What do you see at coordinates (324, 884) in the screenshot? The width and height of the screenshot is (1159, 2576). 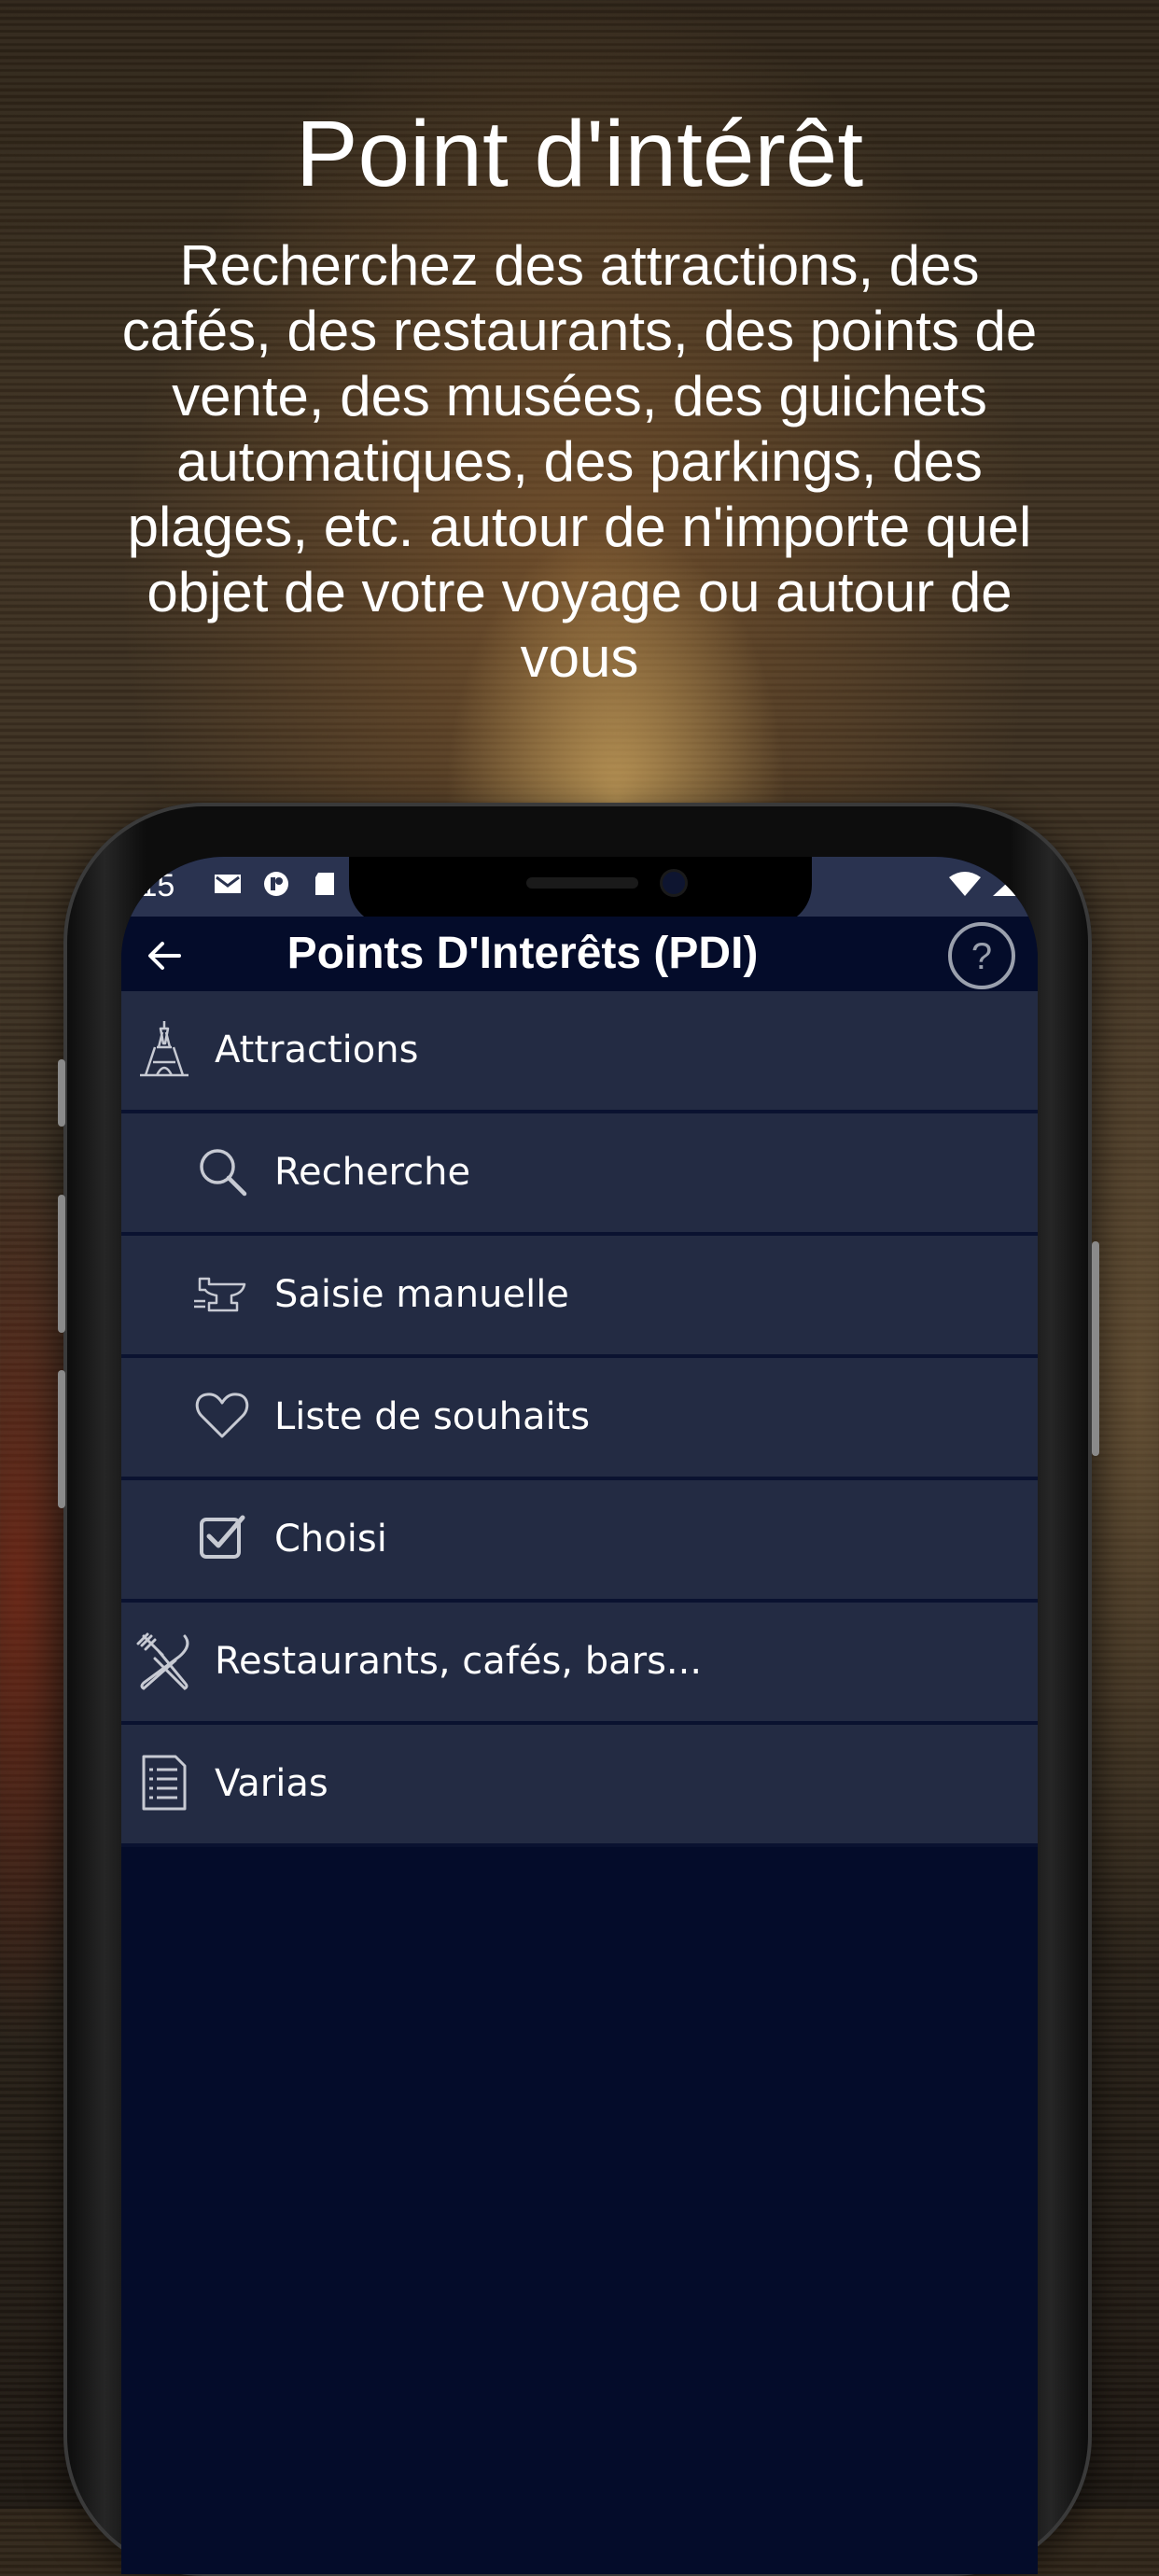 I see `sd-card-icon` at bounding box center [324, 884].